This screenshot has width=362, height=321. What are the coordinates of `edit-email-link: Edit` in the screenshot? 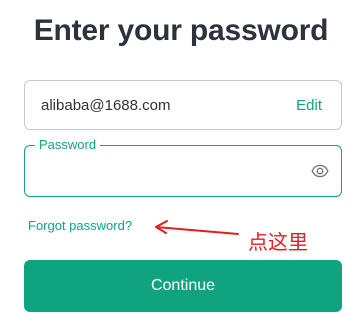 It's located at (309, 105).